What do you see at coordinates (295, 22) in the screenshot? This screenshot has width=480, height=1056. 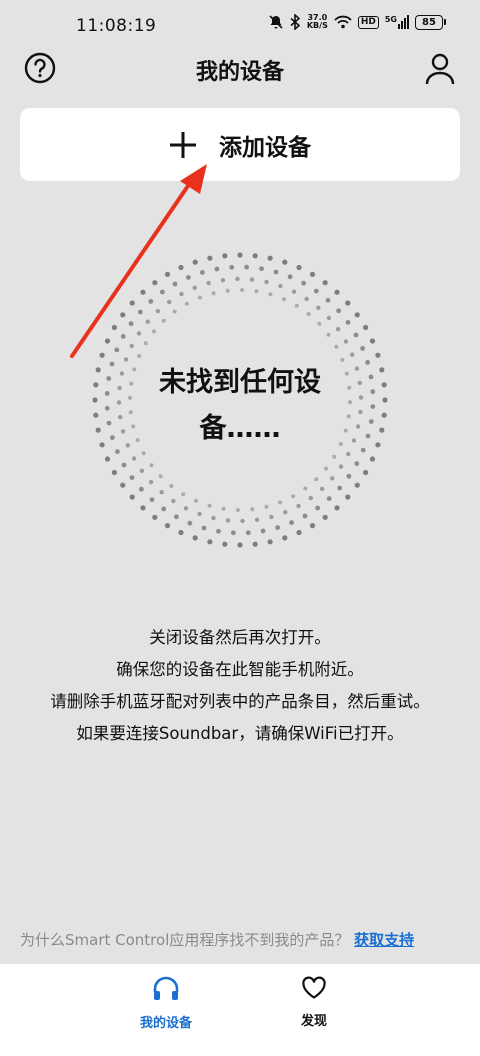 I see `bluetooth-icon` at bounding box center [295, 22].